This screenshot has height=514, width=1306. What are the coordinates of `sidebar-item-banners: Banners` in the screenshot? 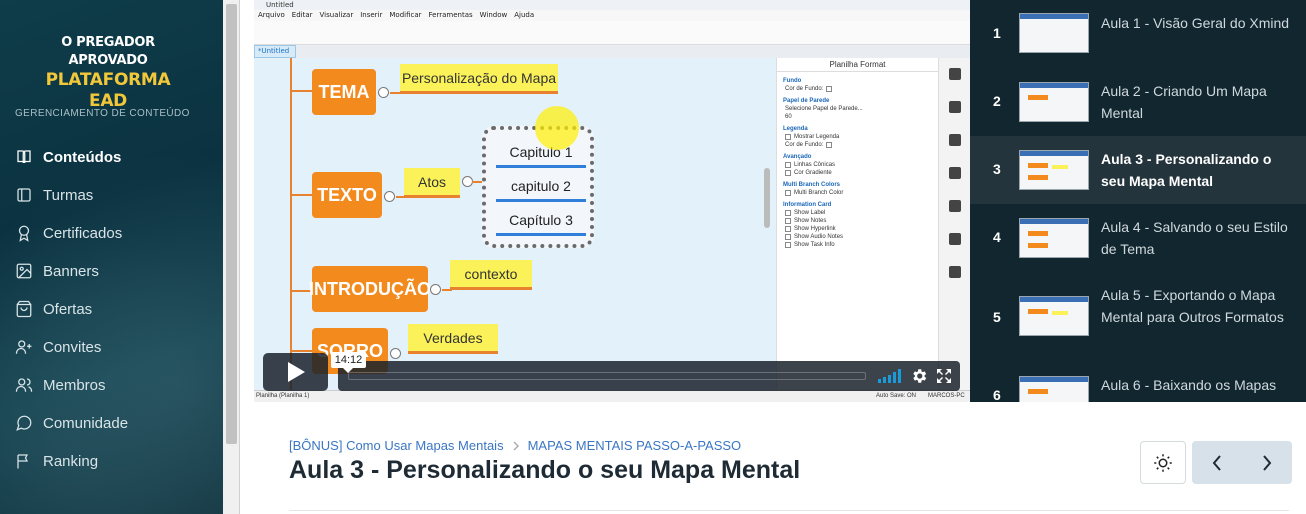 It's located at (115, 271).